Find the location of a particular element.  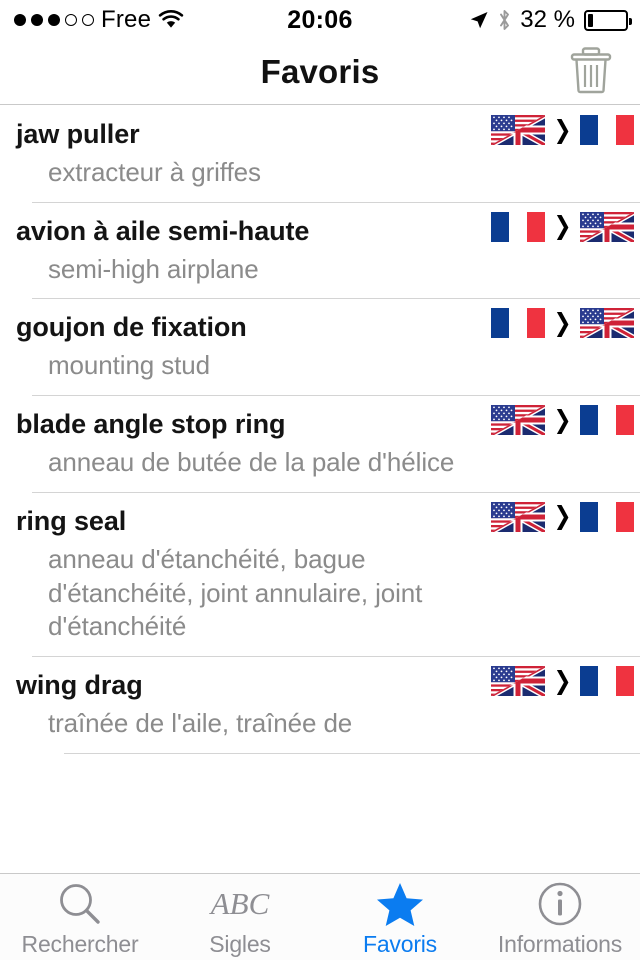

tab-sigles: ABC Sigles is located at coordinates (240, 917).